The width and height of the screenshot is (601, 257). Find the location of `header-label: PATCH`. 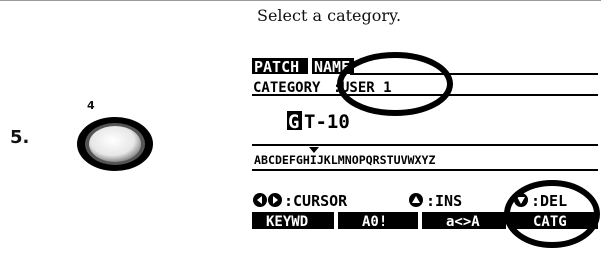

header-label: PATCH is located at coordinates (276, 67).